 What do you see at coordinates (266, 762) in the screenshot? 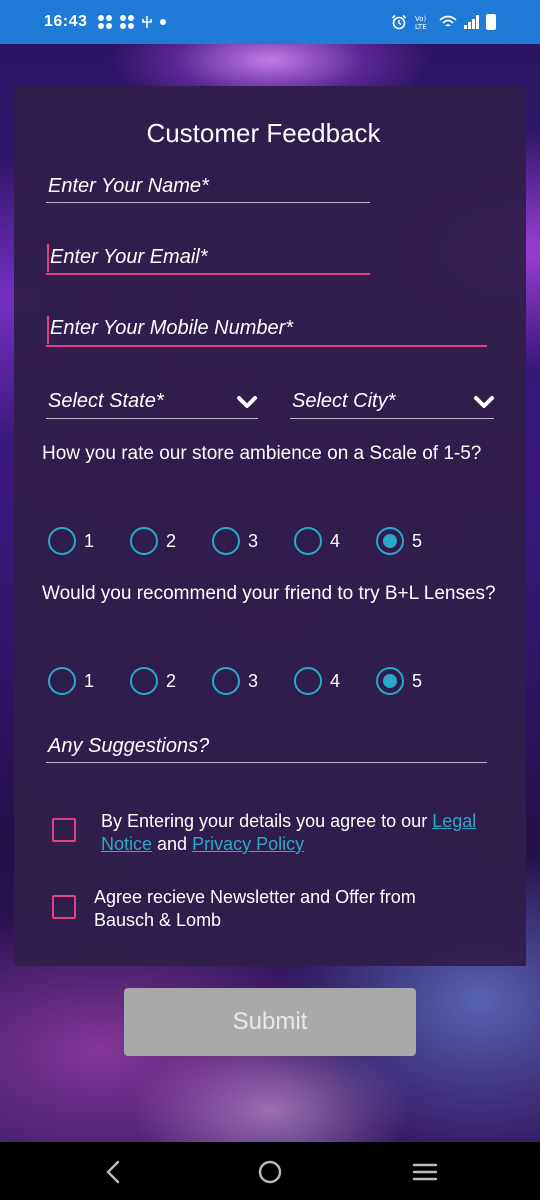
I see `suggestions-underline` at bounding box center [266, 762].